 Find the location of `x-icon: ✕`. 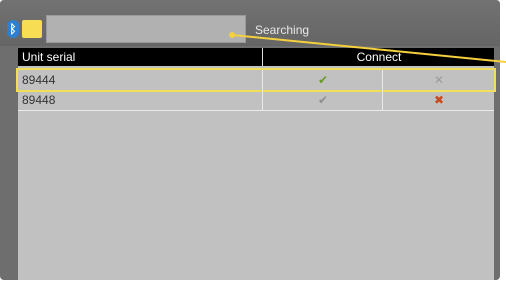

x-icon: ✕ is located at coordinates (438, 80).